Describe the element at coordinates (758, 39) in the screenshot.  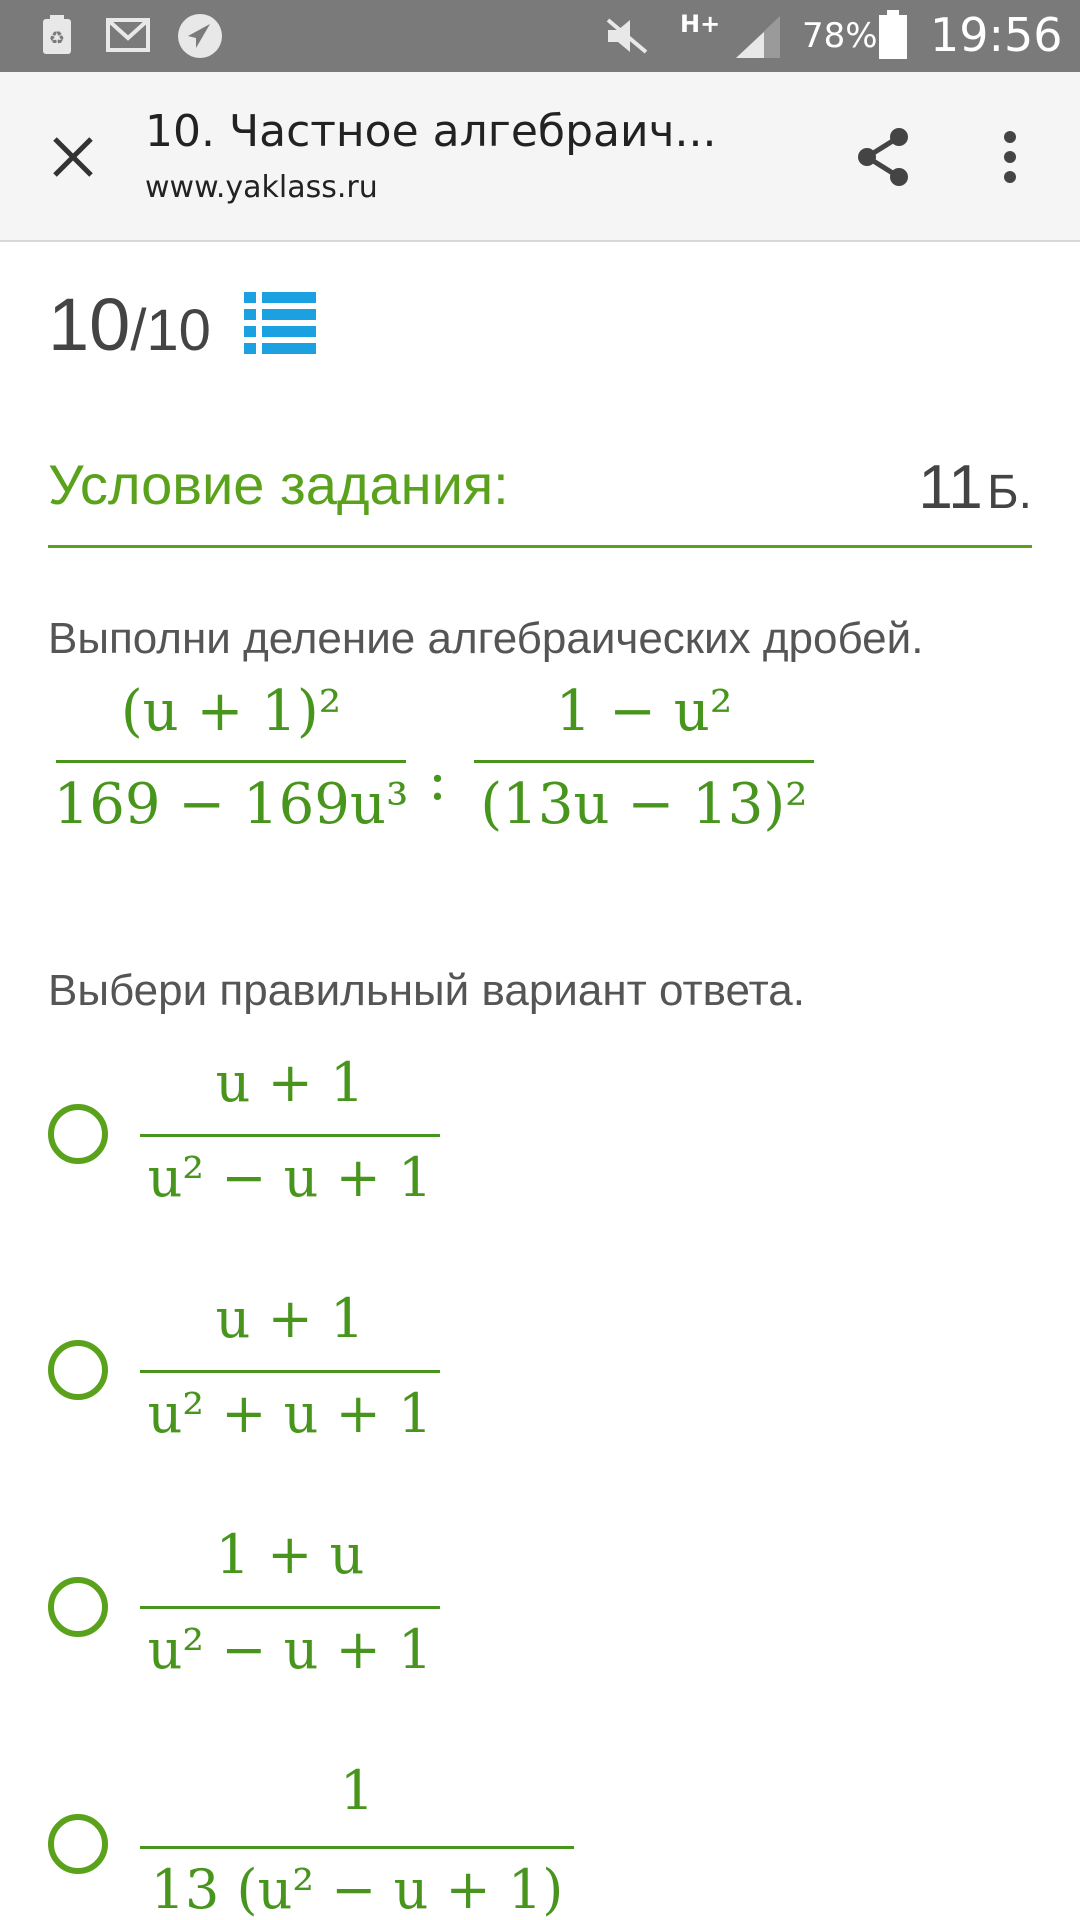
I see `signal-icon` at that location.